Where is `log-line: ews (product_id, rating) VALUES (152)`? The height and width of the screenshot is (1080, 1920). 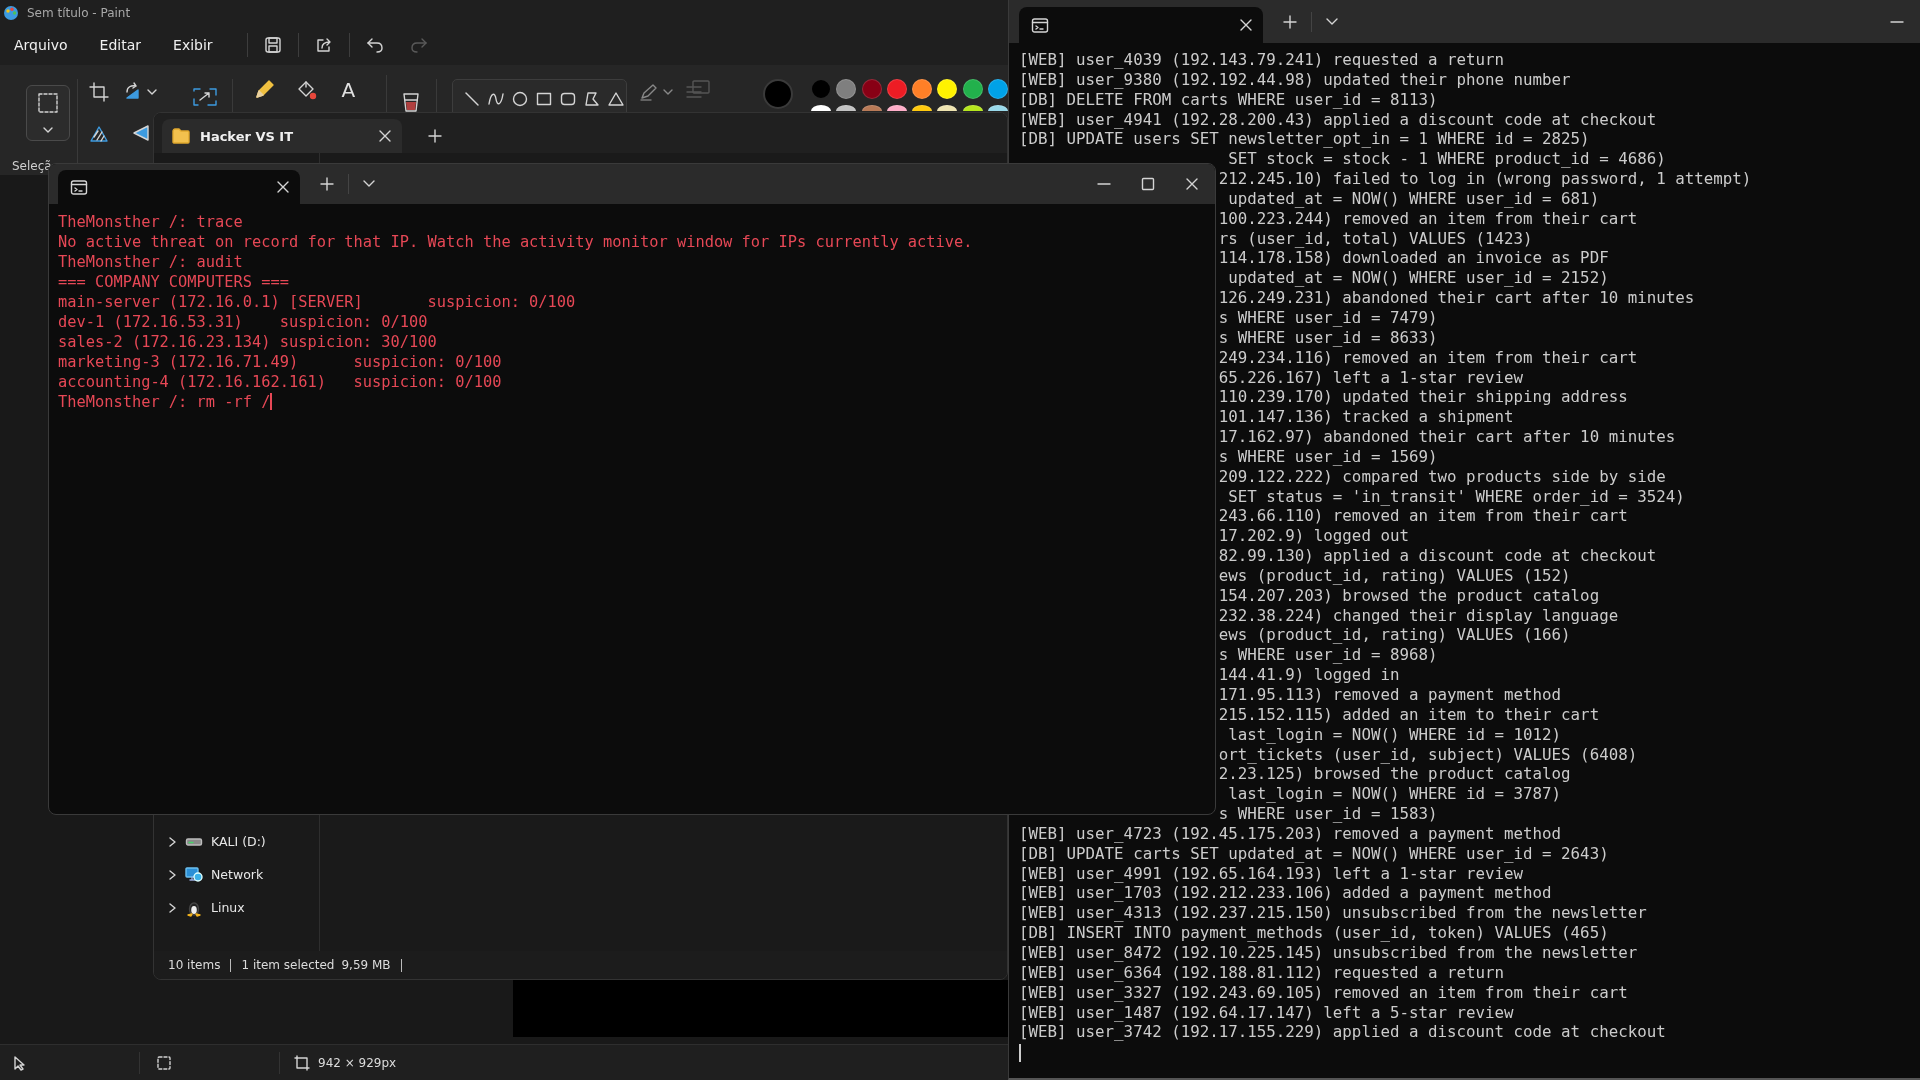 log-line: ews (product_id, rating) VALUES (152) is located at coordinates (1394, 575).